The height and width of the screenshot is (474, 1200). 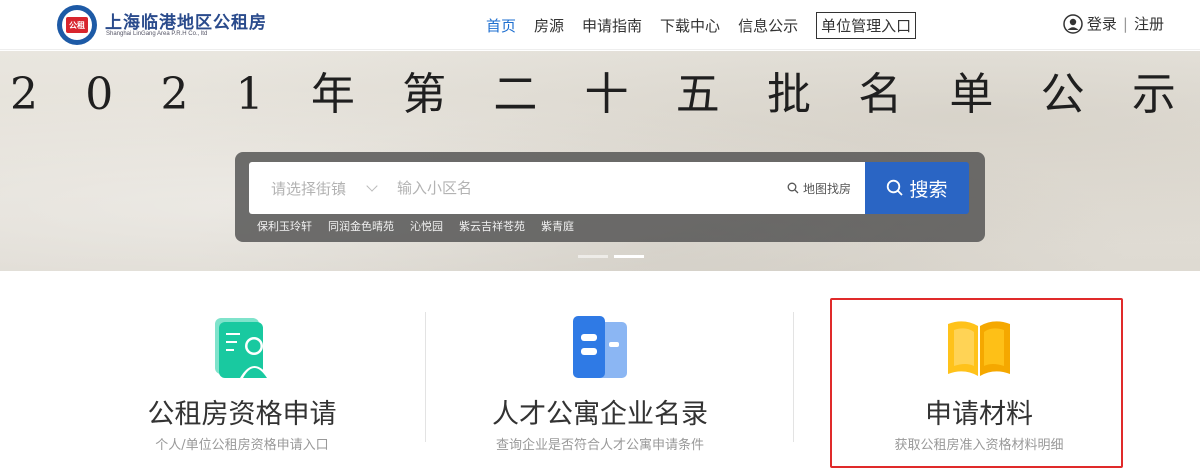 What do you see at coordinates (971, 94) in the screenshot?
I see `banner-title-char: 单` at bounding box center [971, 94].